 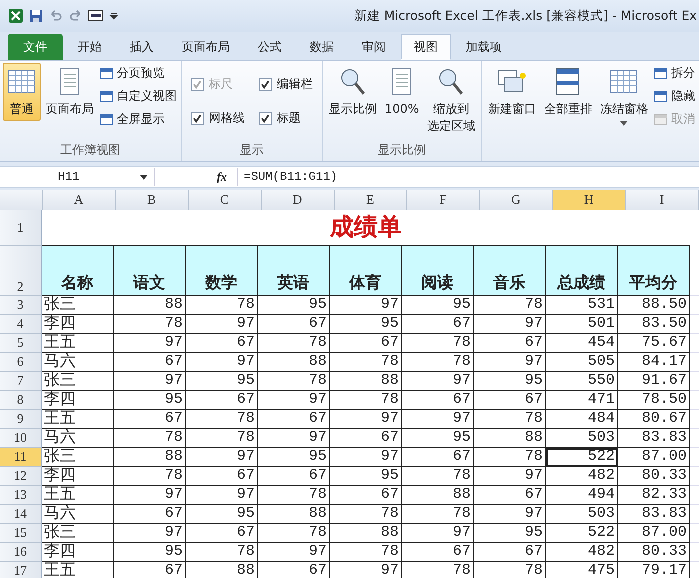 What do you see at coordinates (142, 47) in the screenshot?
I see `ribbon-tab: 插入` at bounding box center [142, 47].